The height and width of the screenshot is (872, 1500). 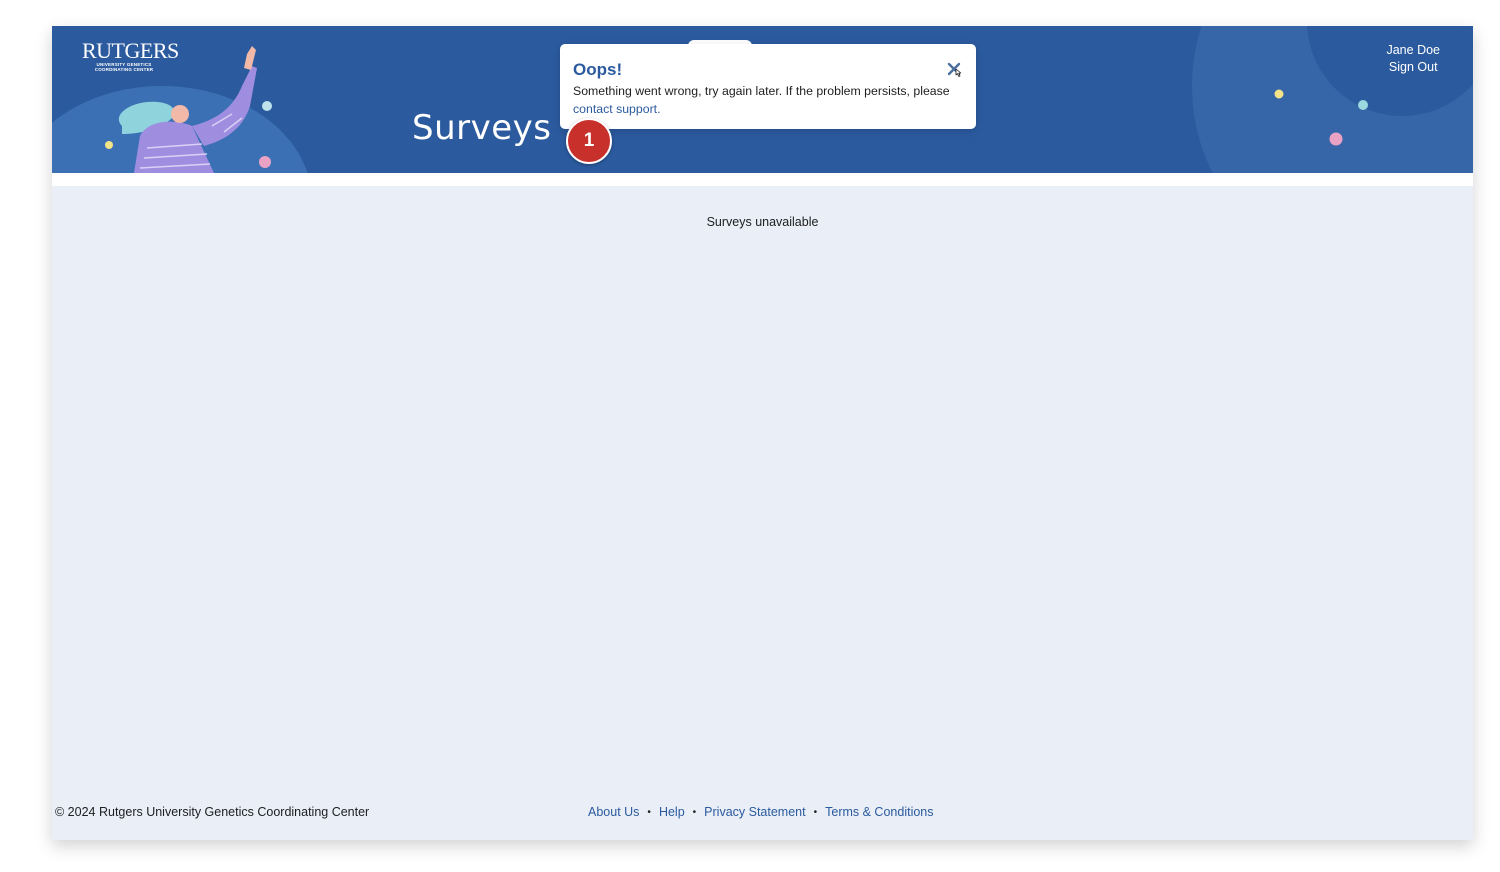 What do you see at coordinates (954, 69) in the screenshot?
I see `close-icon` at bounding box center [954, 69].